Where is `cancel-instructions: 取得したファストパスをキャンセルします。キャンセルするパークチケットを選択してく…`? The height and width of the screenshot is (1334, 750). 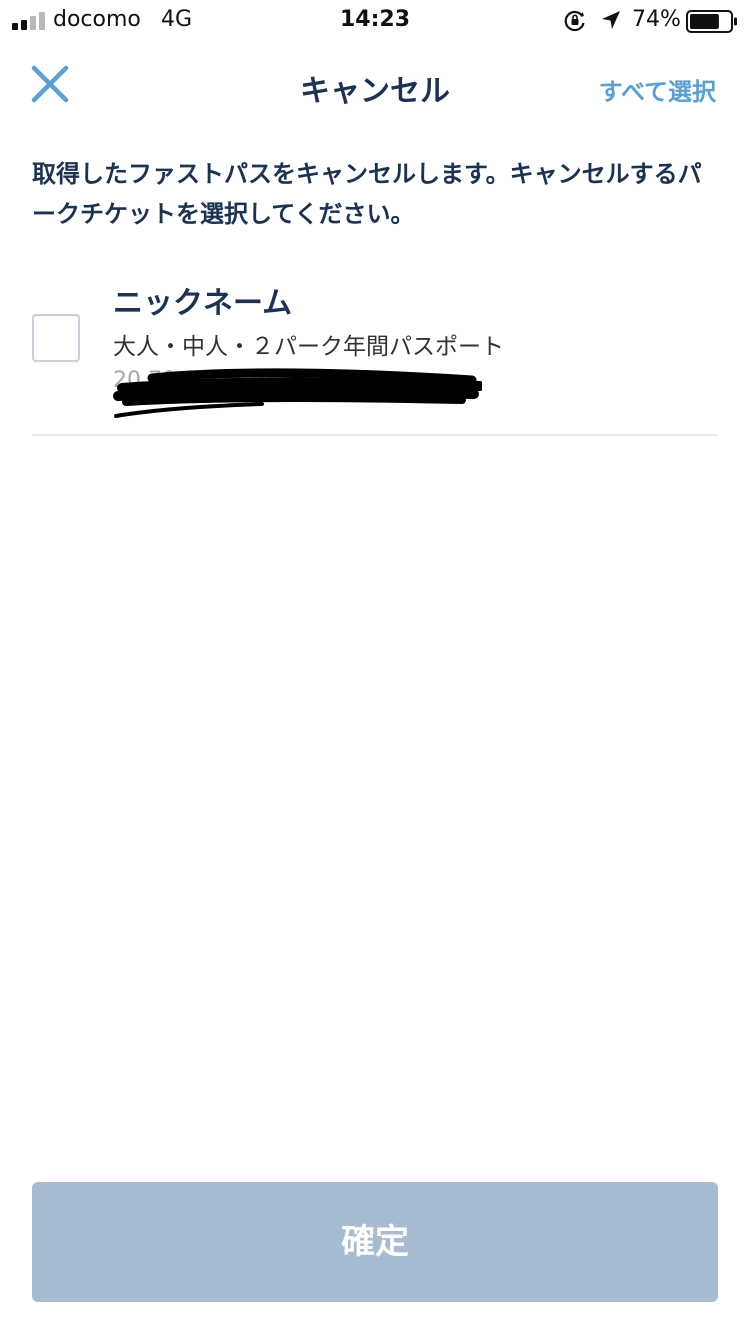
cancel-instructions: 取得したファストパスをキャンセルします。キャンセルするパークチケットを選択してく… is located at coordinates (367, 194).